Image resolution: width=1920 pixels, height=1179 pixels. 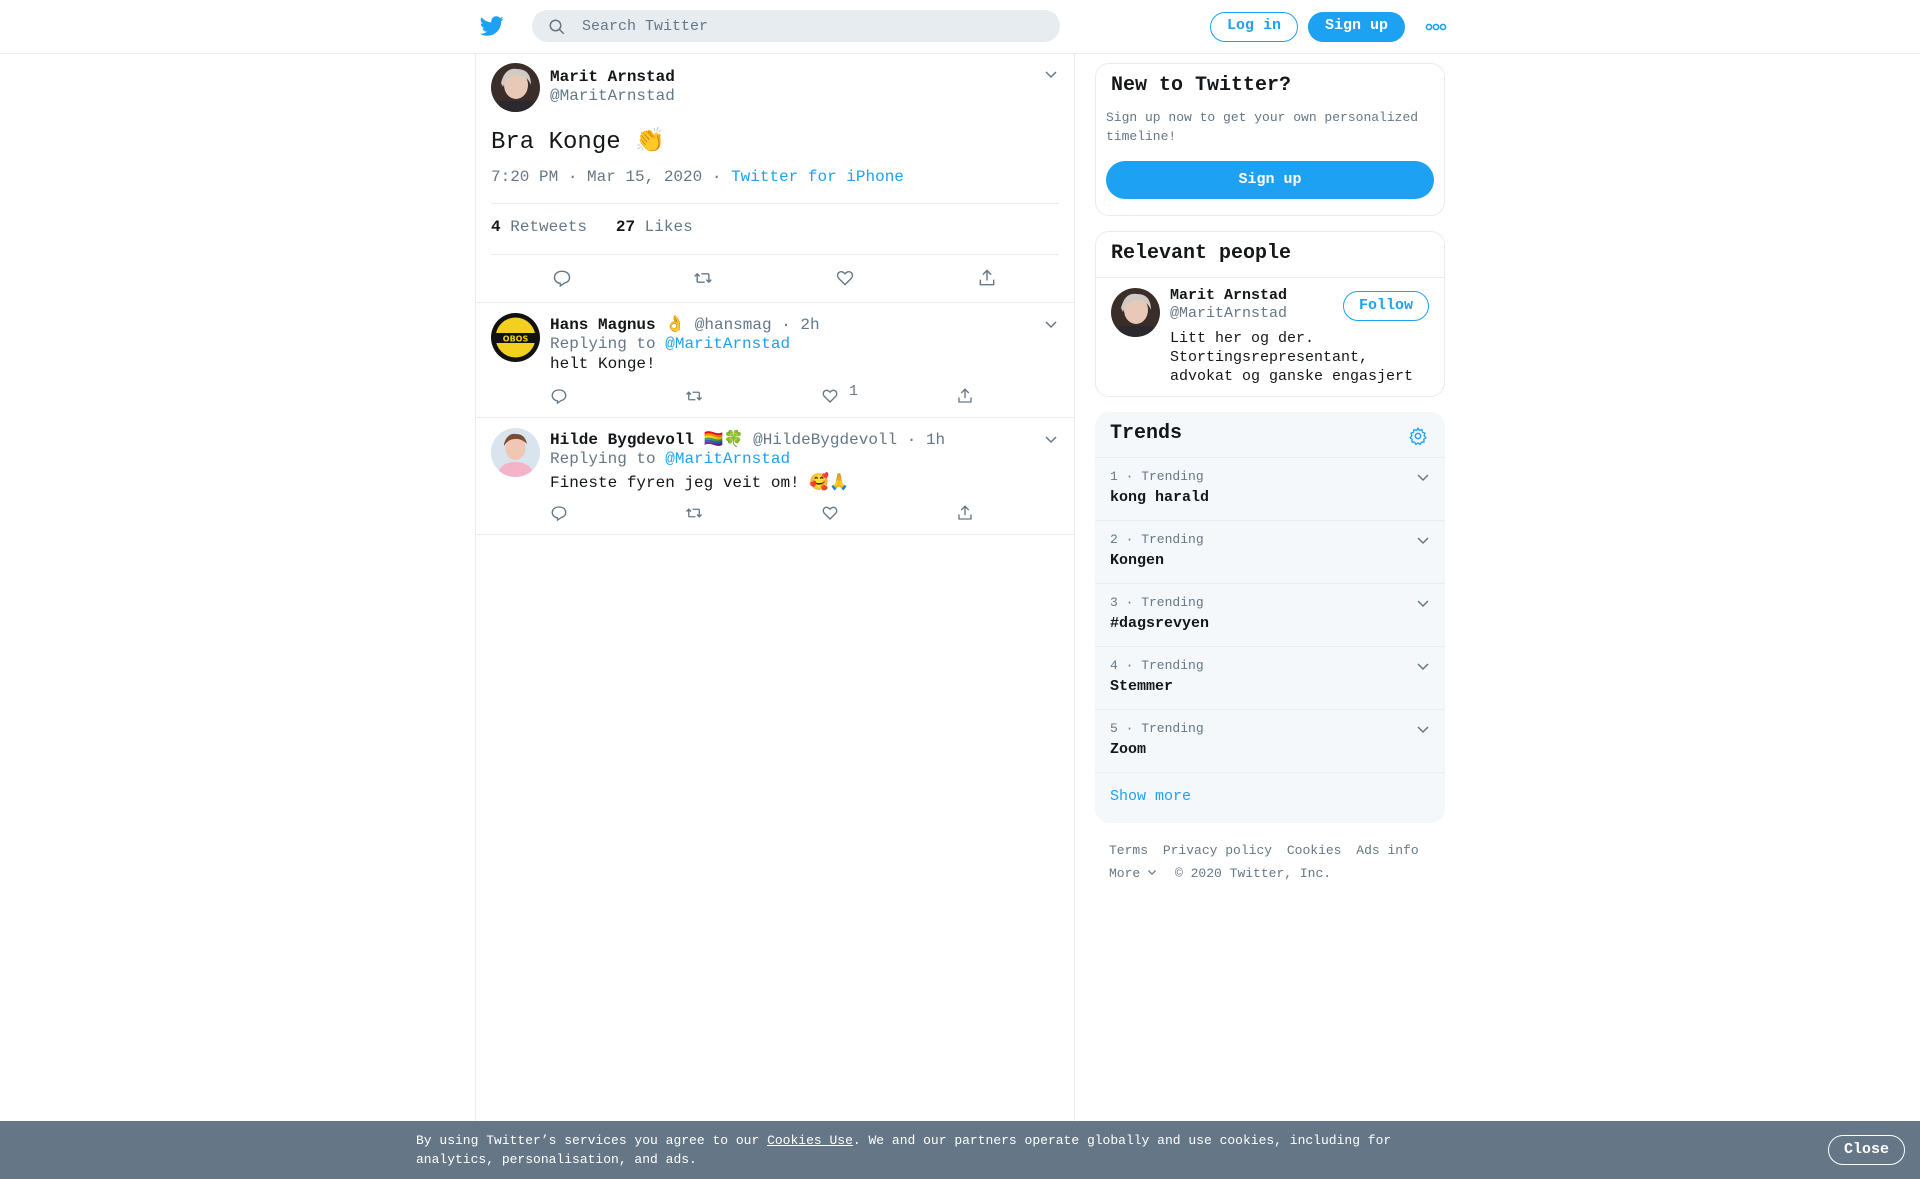 I want to click on replying-to: Replying to @MaritArnstad, so click(x=670, y=344).